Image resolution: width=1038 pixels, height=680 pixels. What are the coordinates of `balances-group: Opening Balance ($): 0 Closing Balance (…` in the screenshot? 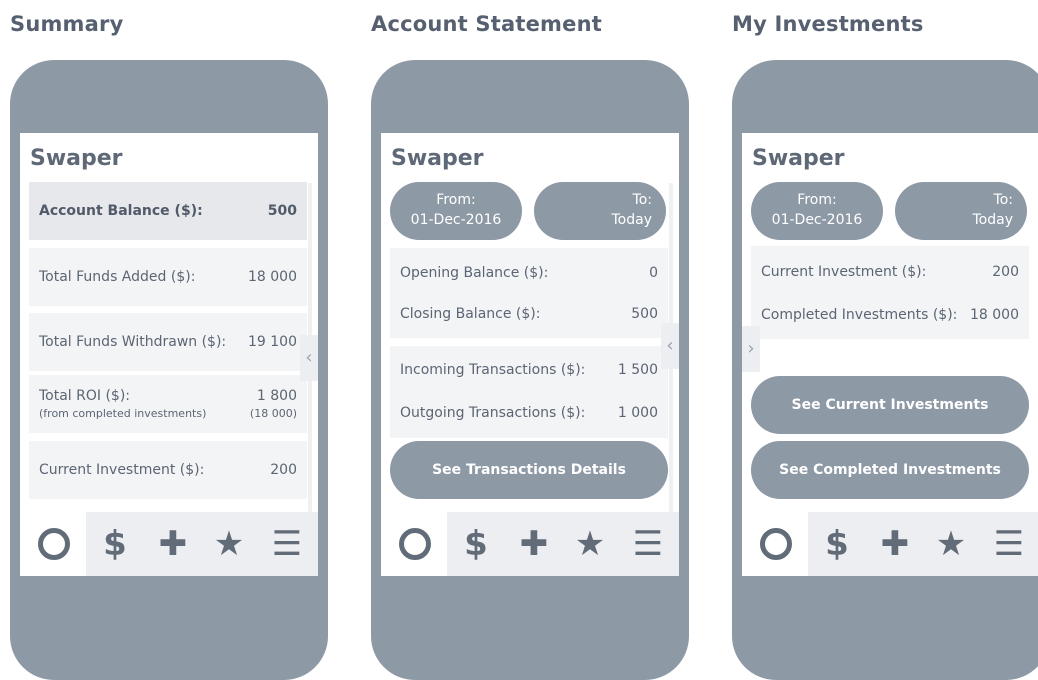 It's located at (529, 293).